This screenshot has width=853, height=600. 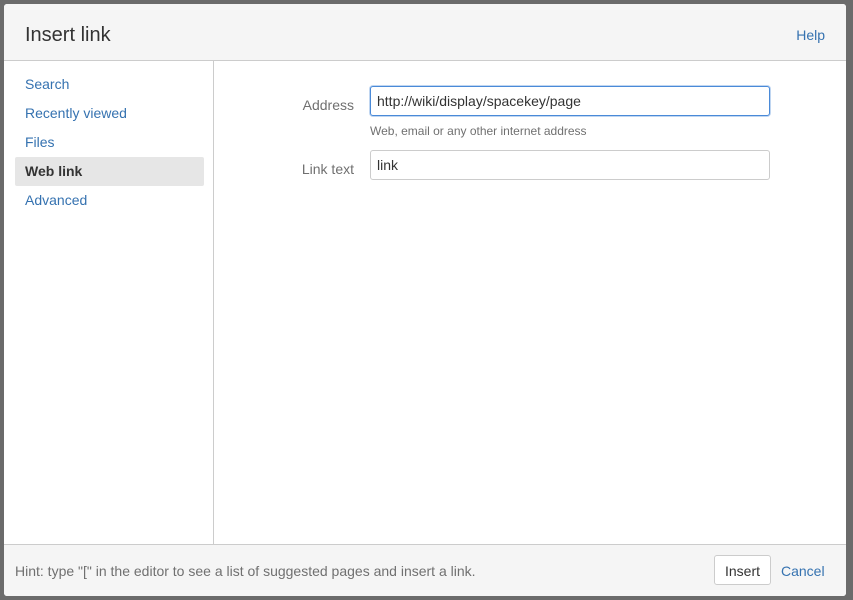 What do you see at coordinates (109, 171) in the screenshot?
I see `sidebar-item-web-link: Web link` at bounding box center [109, 171].